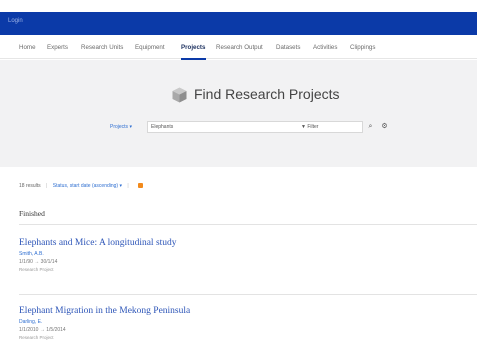  What do you see at coordinates (38, 262) in the screenshot?
I see `project-dates: 1/1/90 → 30/1/14` at bounding box center [38, 262].